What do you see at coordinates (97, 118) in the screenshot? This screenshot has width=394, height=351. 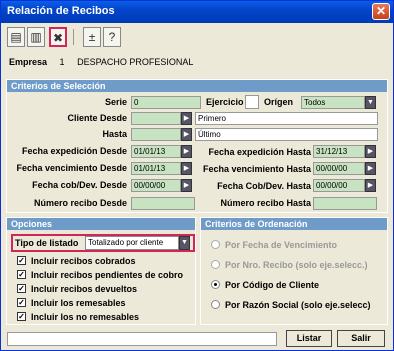 I see `cliente-desde-label: Cliente Desde` at bounding box center [97, 118].